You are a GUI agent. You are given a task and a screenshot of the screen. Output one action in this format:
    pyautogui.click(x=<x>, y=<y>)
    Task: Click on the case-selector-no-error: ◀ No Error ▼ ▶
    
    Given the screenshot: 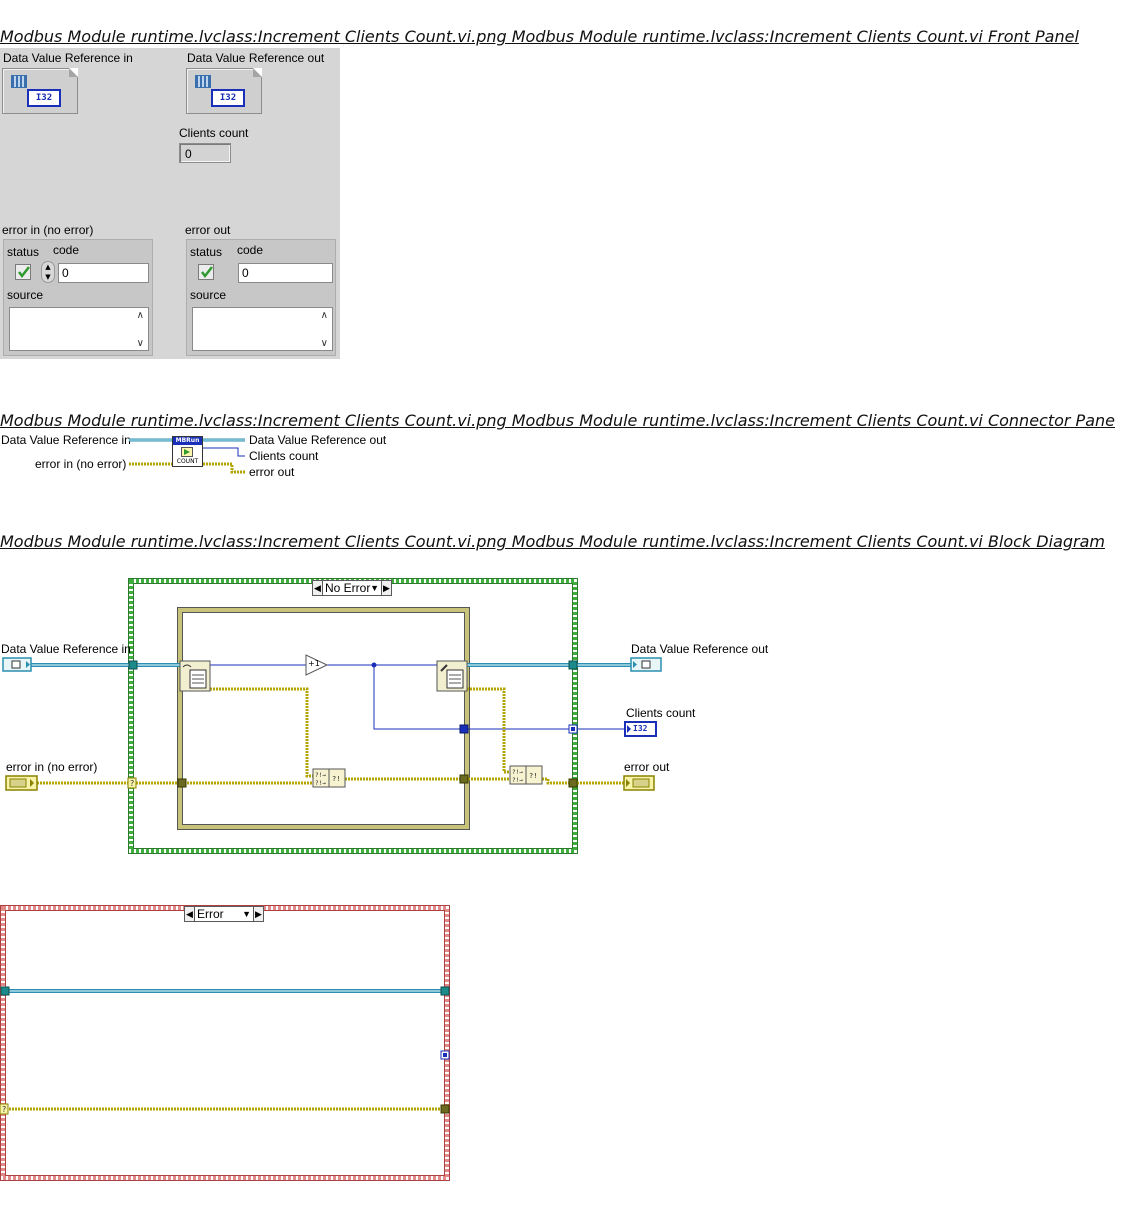 What is the action you would take?
    pyautogui.click(x=352, y=588)
    